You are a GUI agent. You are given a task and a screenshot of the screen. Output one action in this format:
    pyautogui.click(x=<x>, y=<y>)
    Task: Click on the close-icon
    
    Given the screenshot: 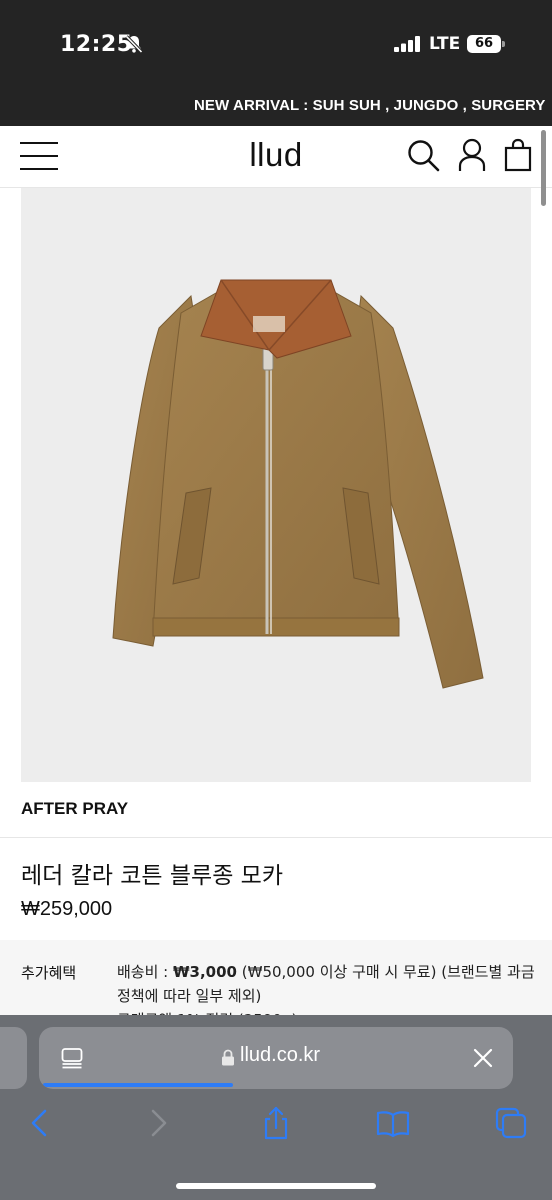 What is the action you would take?
    pyautogui.click(x=483, y=1058)
    